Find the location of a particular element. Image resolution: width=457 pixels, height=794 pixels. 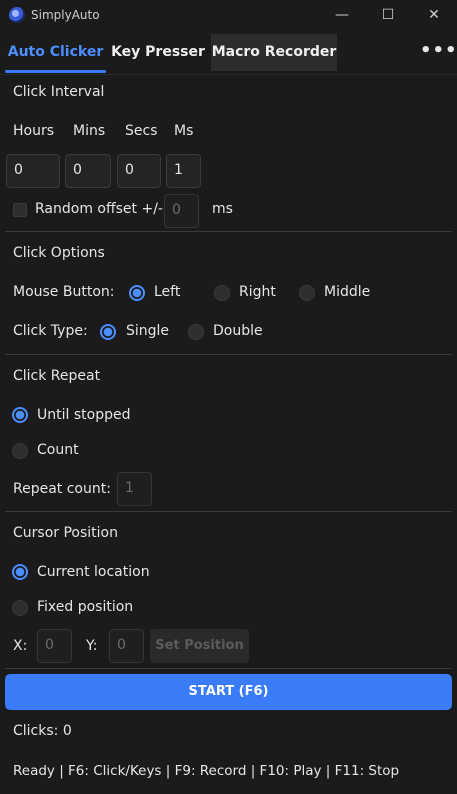

random-offset-label: Random offset +/- is located at coordinates (99, 209).